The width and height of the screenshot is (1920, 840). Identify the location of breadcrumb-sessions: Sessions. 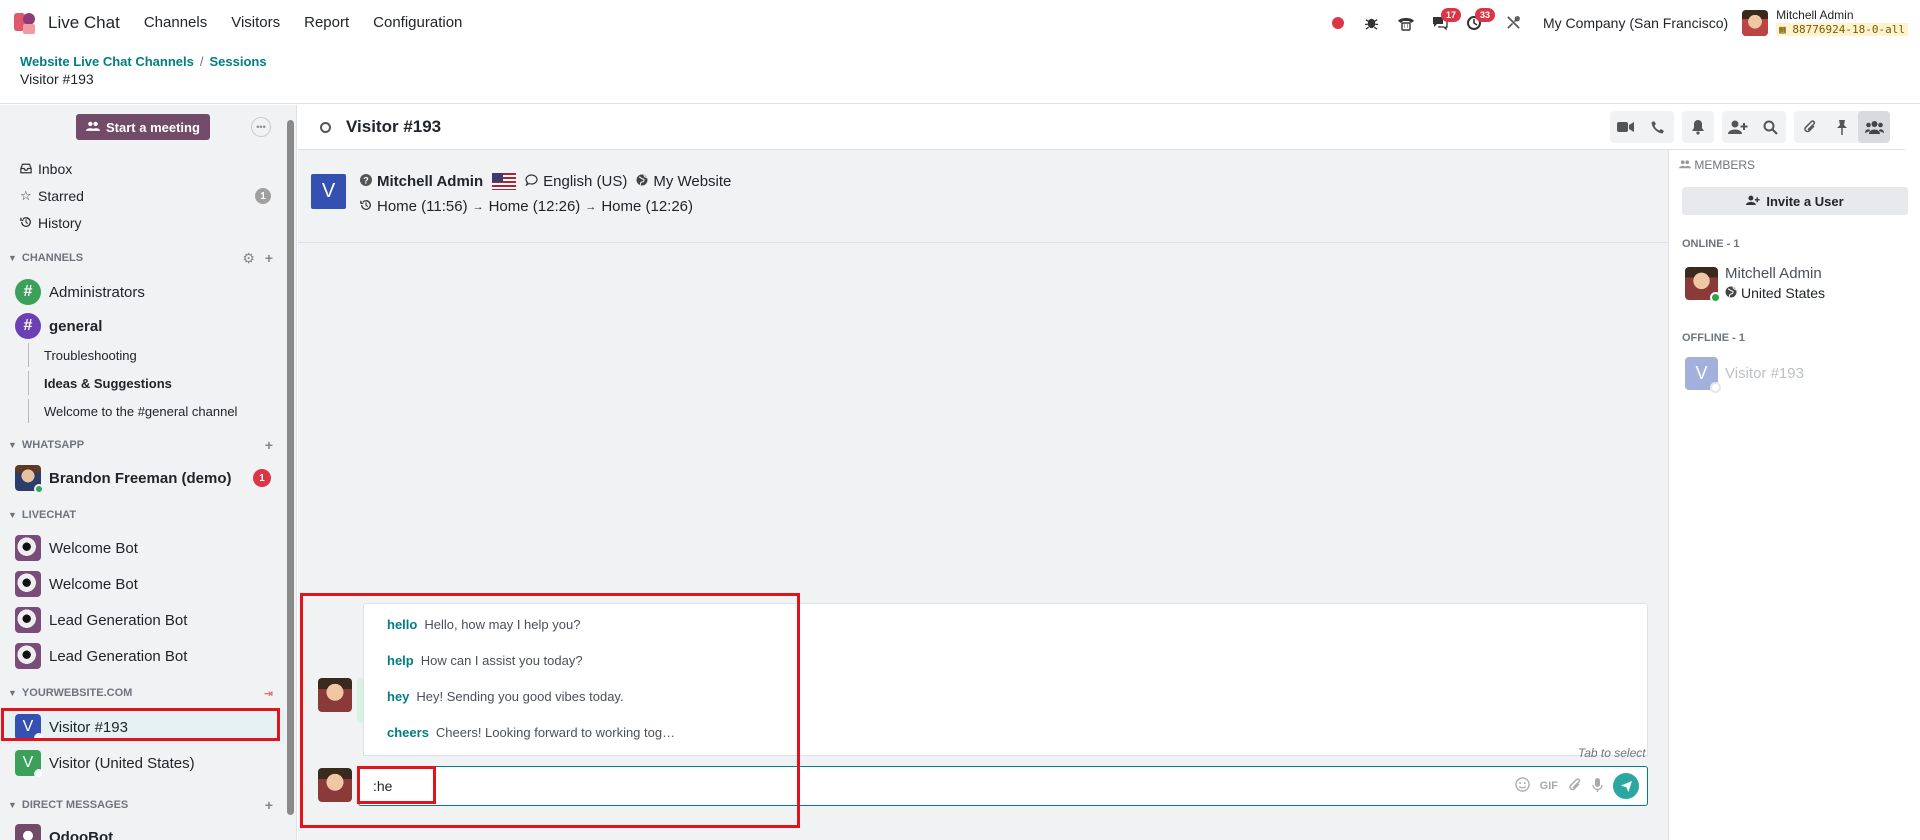
(237, 61).